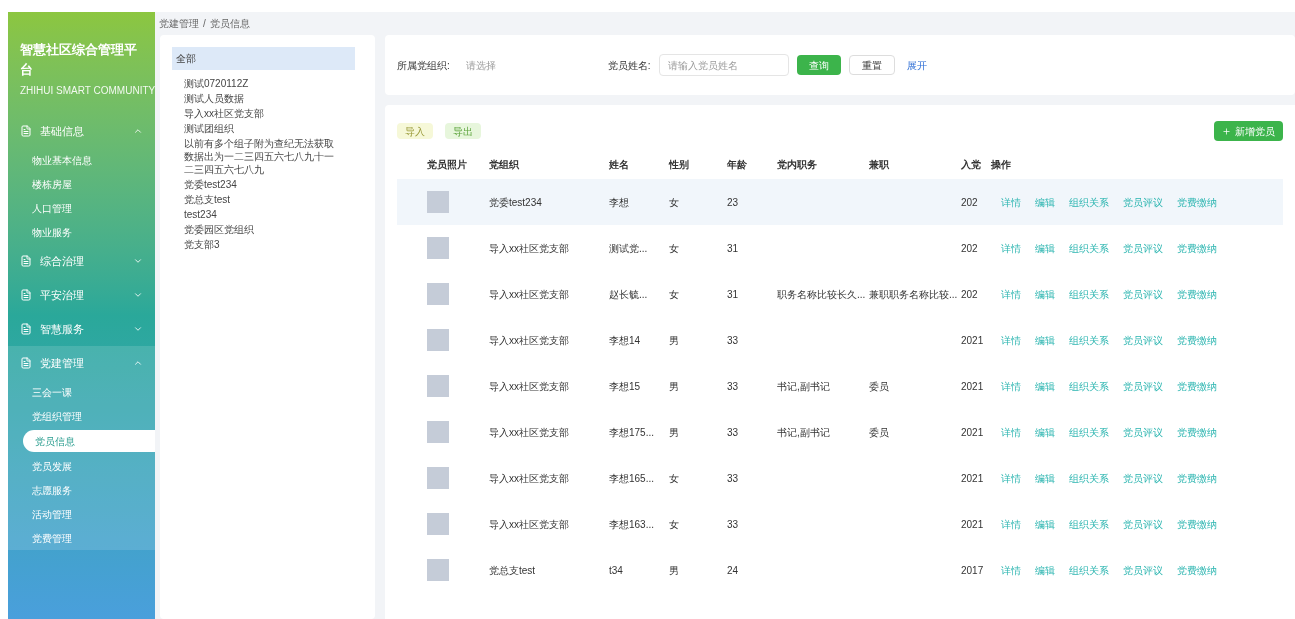 The image size is (1295, 619). Describe the element at coordinates (415, 131) in the screenshot. I see `import-button: 导入` at that location.